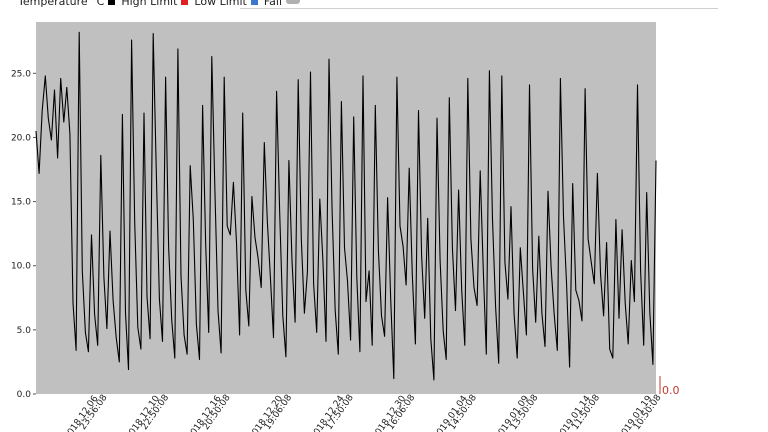 Image resolution: width=768 pixels, height=432 pixels. Describe the element at coordinates (209, 412) in the screenshot. I see `x-tick: 2018.12.1620:50:08` at that location.